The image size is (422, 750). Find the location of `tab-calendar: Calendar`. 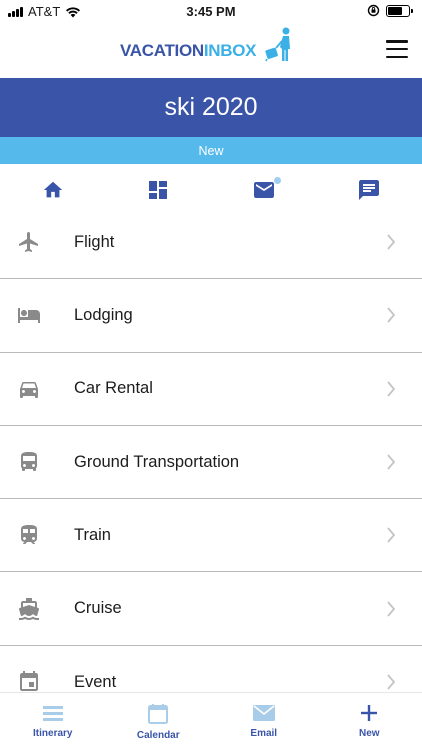

tab-calendar: Calendar is located at coordinates (159, 721).